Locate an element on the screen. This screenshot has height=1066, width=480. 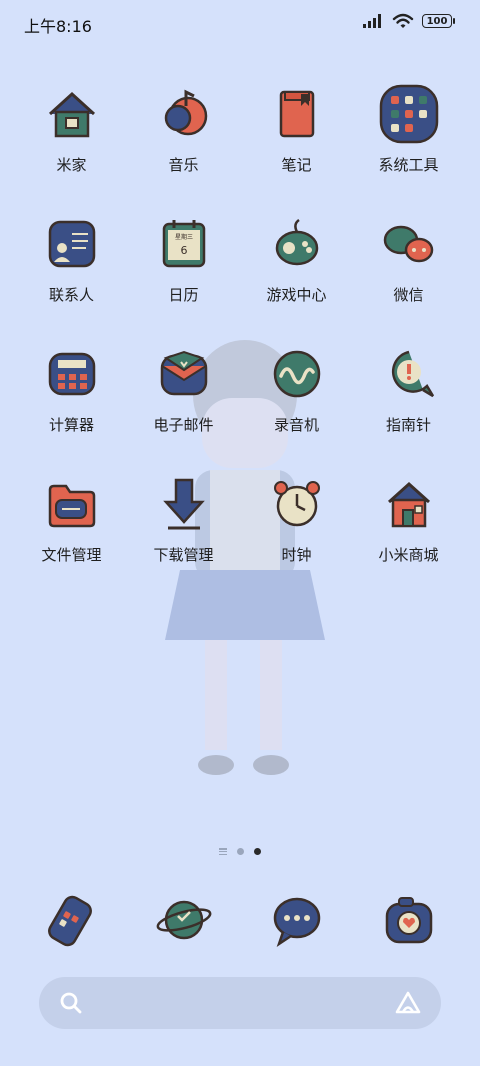
app-email: 电子邮件 is located at coordinates (183, 395).